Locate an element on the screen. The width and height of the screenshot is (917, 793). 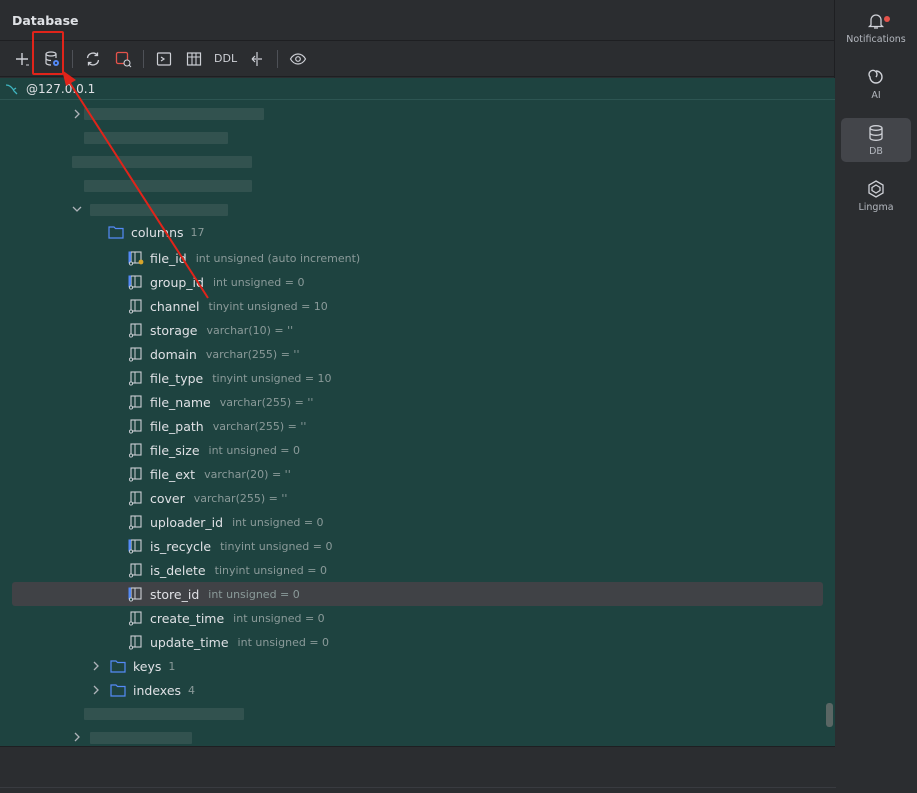
sidebar-item-db: DB is located at coordinates (876, 140).